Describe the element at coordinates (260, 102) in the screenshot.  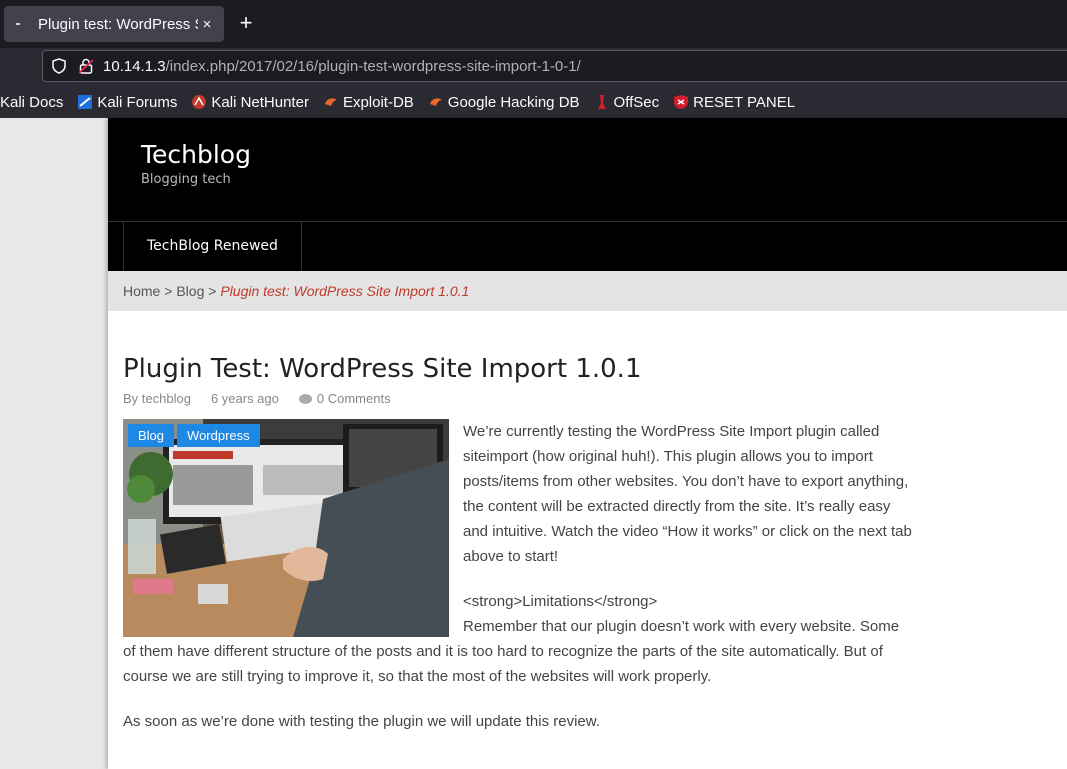
I see `bookmark-label: Kali NetHunter` at that location.